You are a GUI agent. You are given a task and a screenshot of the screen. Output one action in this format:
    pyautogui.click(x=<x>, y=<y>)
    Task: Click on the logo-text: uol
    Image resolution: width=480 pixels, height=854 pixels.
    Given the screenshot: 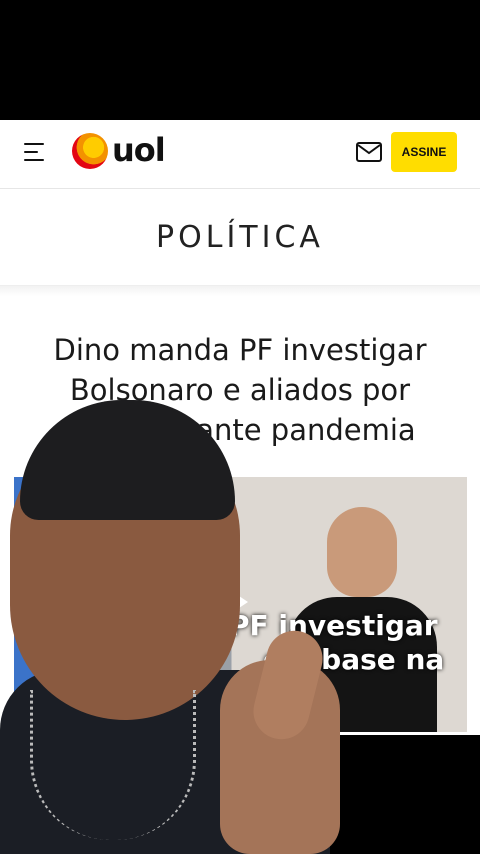 What is the action you would take?
    pyautogui.click(x=139, y=150)
    